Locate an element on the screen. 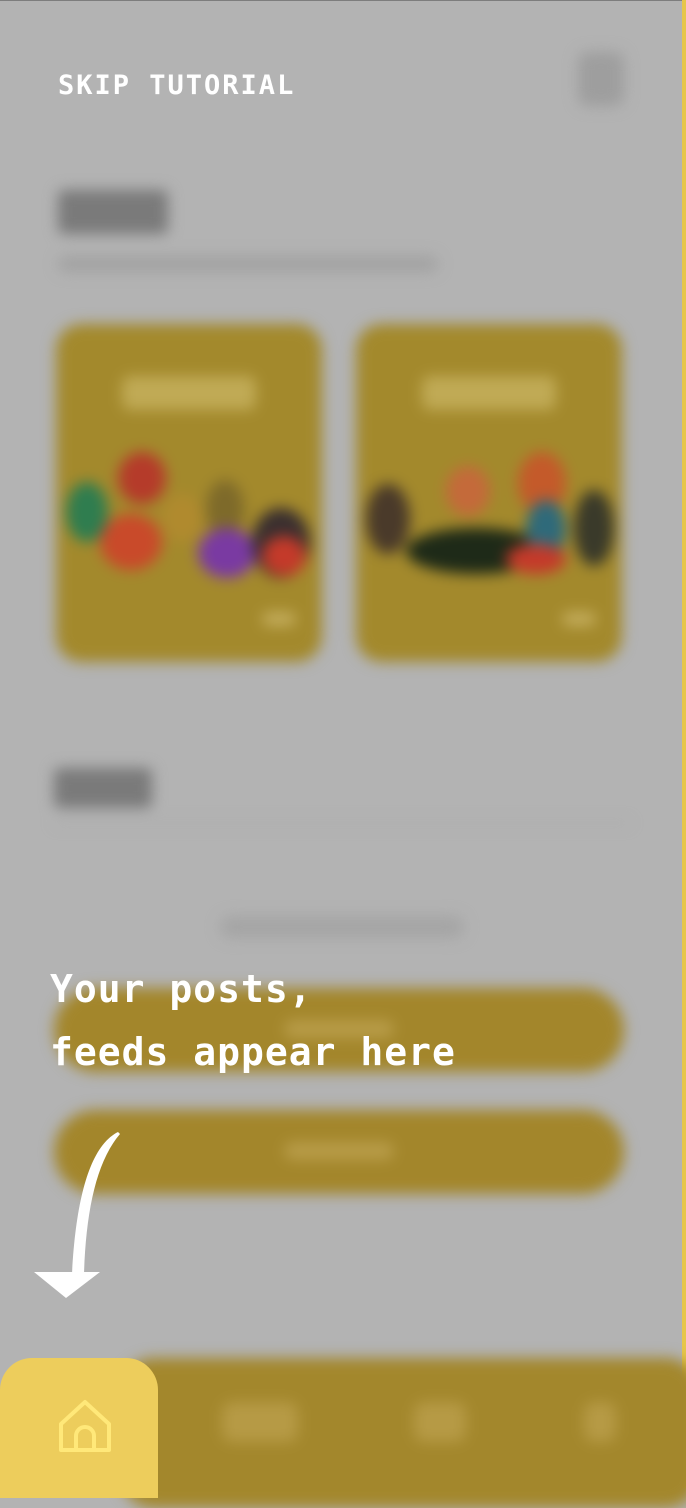 Image resolution: width=686 pixels, height=1508 pixels. feature-card-left is located at coordinates (189, 493).